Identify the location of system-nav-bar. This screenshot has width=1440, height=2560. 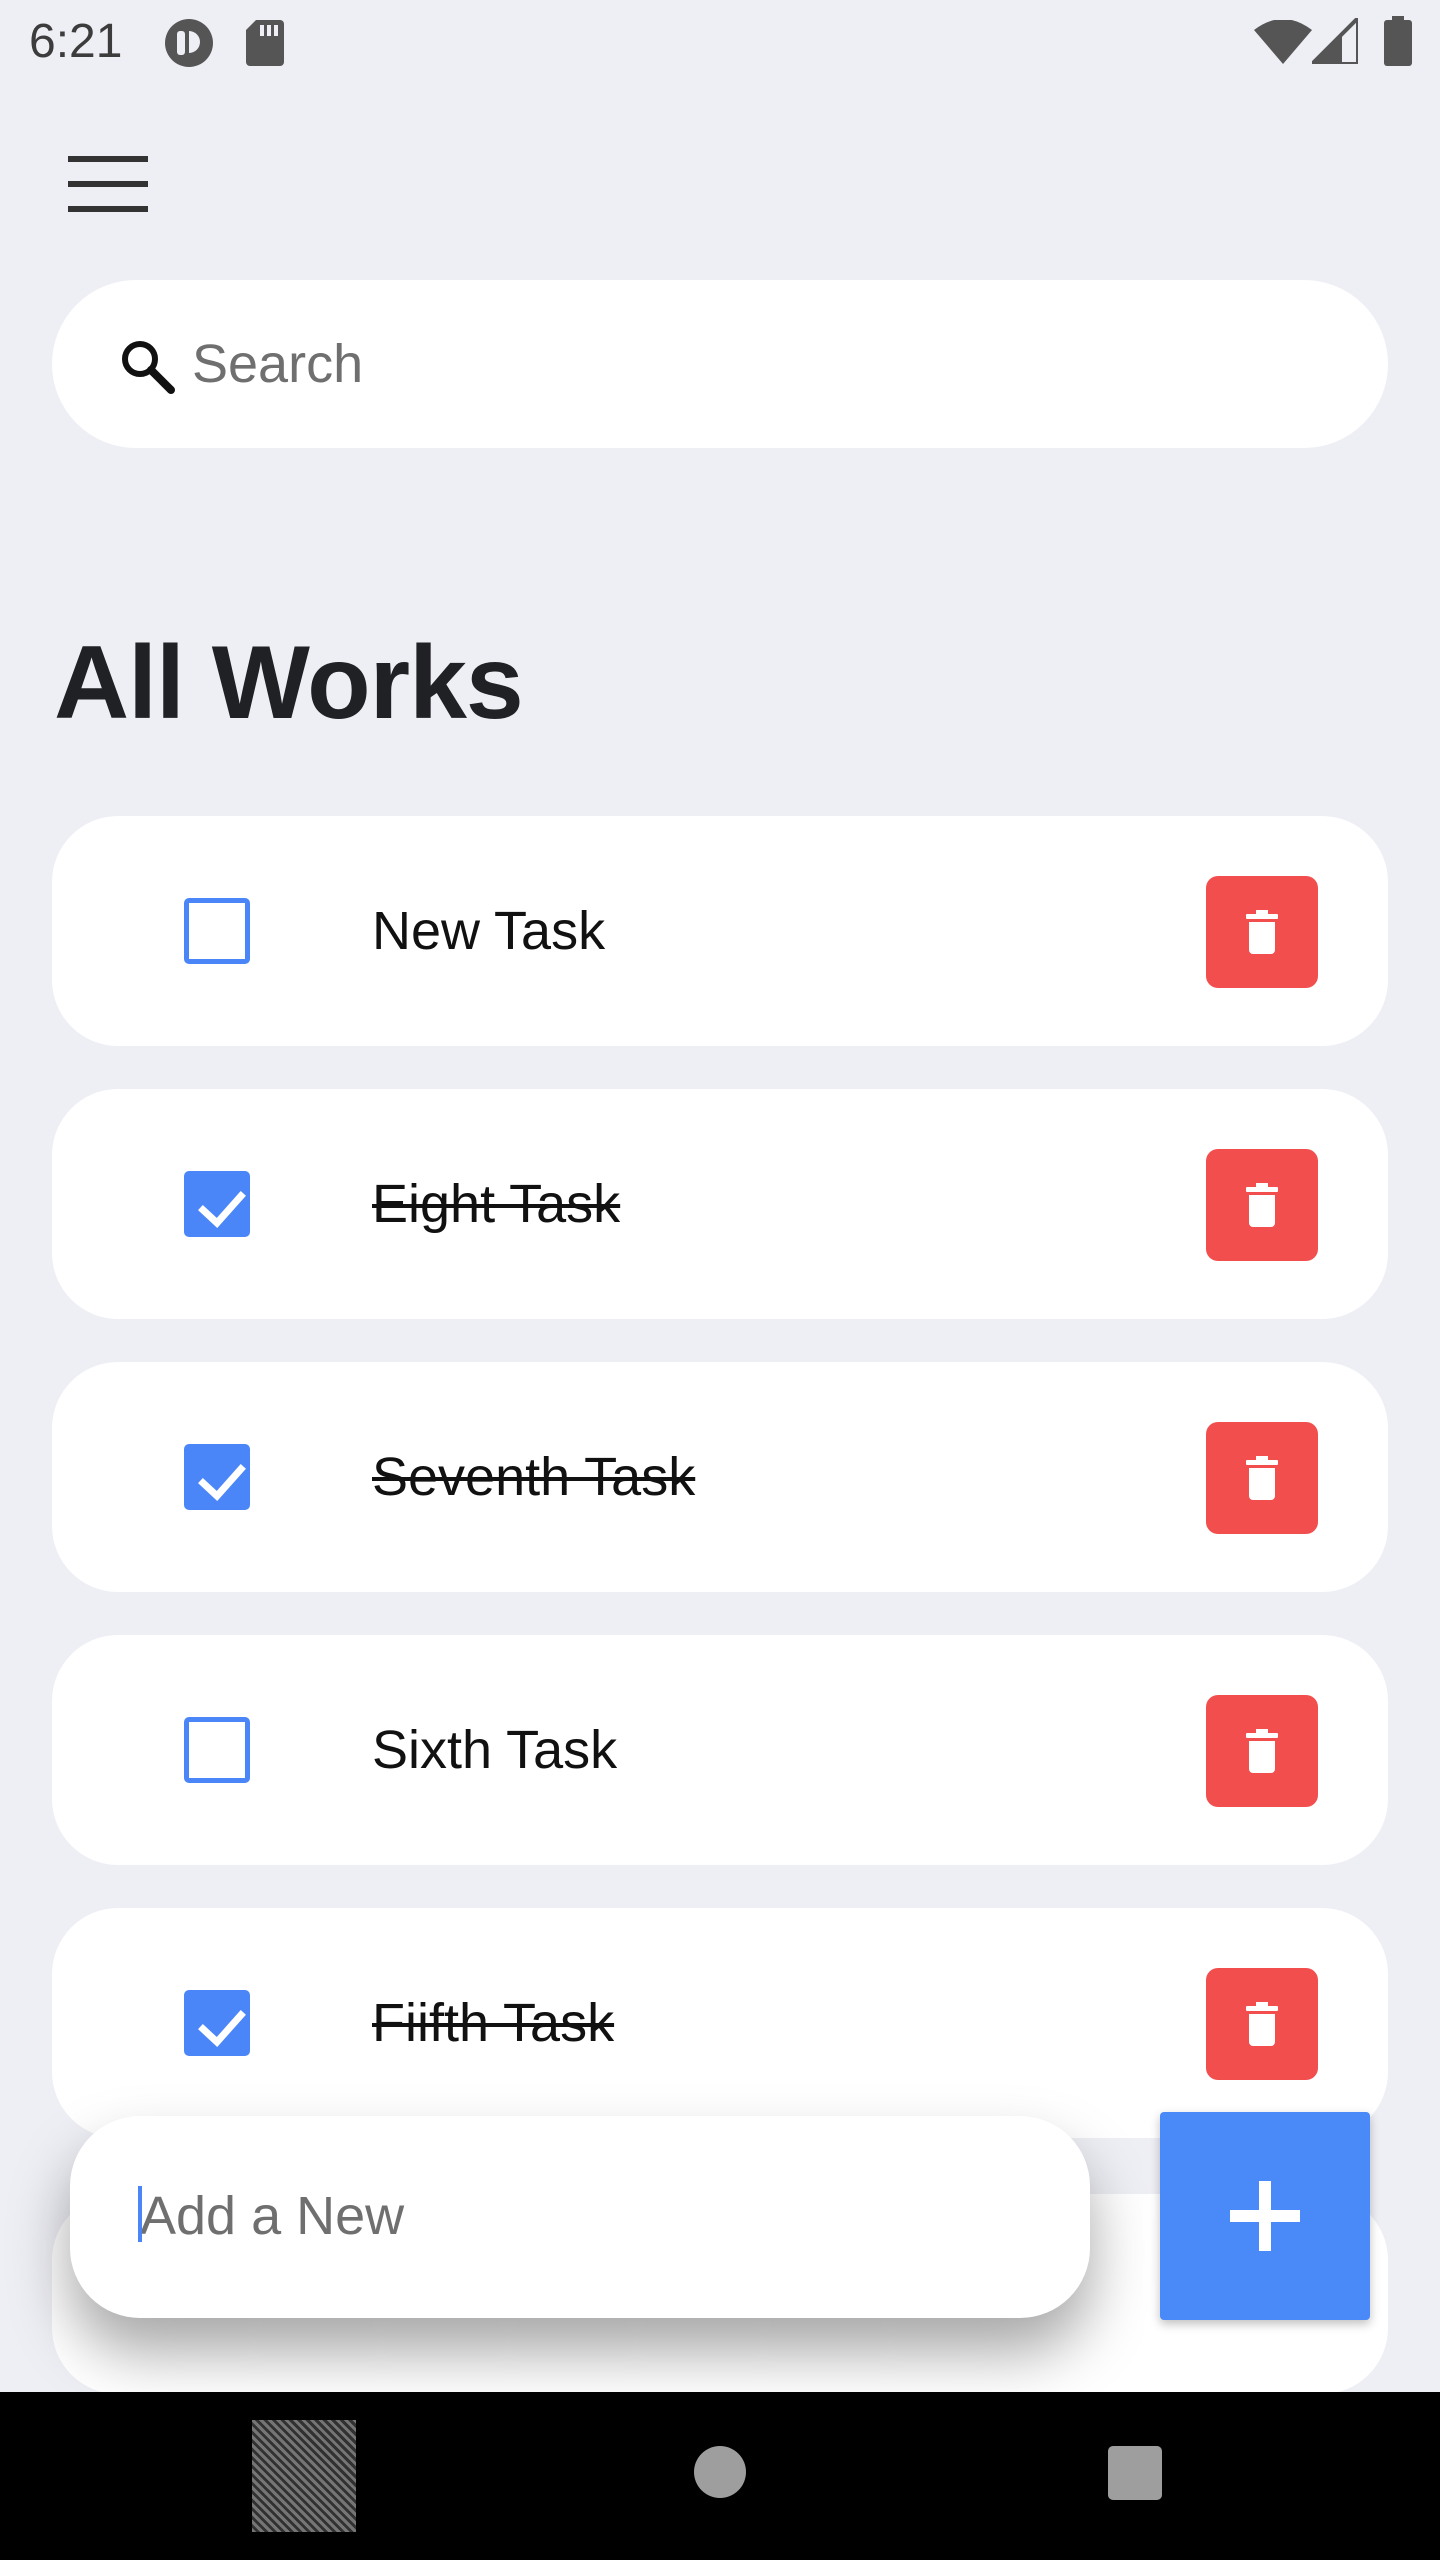
(720, 2476).